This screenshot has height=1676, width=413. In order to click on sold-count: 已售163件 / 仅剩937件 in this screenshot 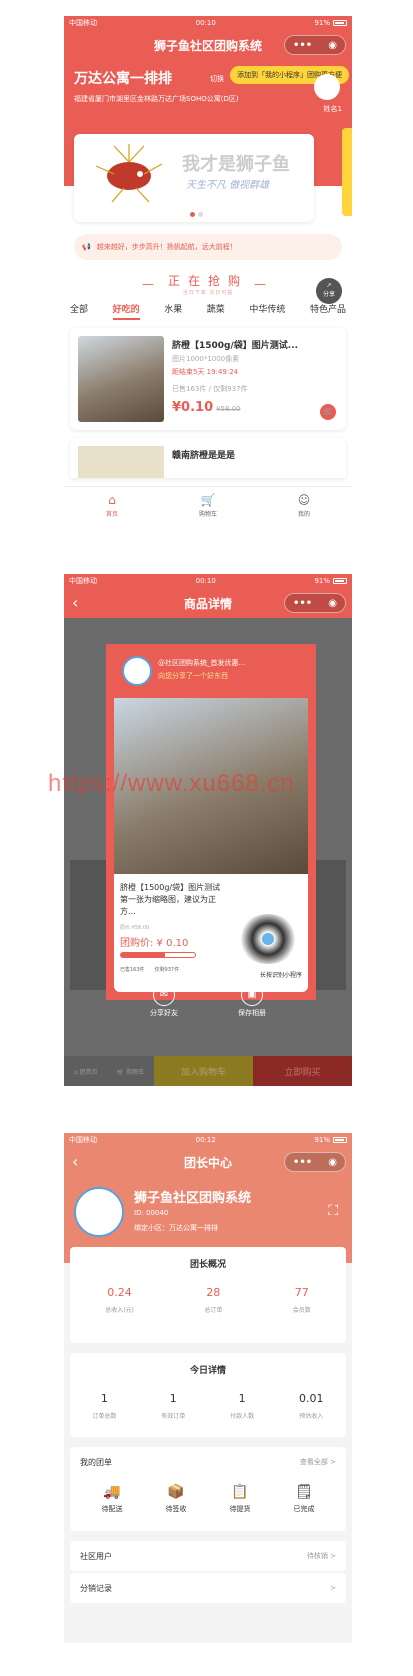, I will do `click(210, 389)`.